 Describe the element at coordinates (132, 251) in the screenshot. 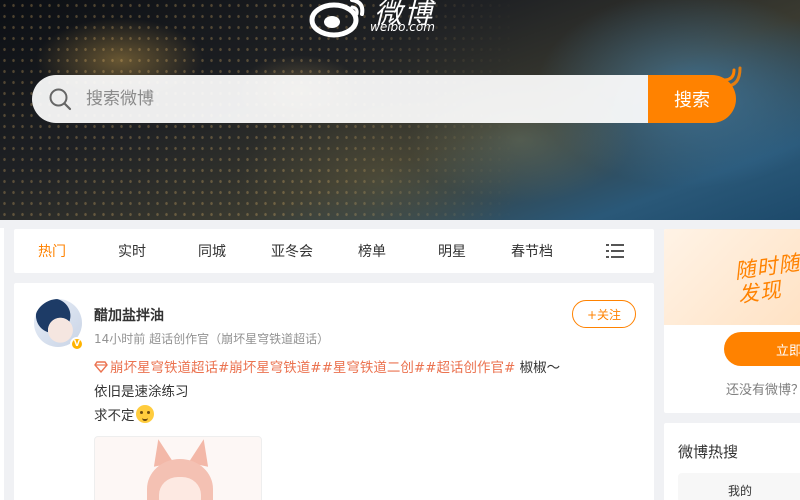

I see `tab-realtime: 实时` at that location.